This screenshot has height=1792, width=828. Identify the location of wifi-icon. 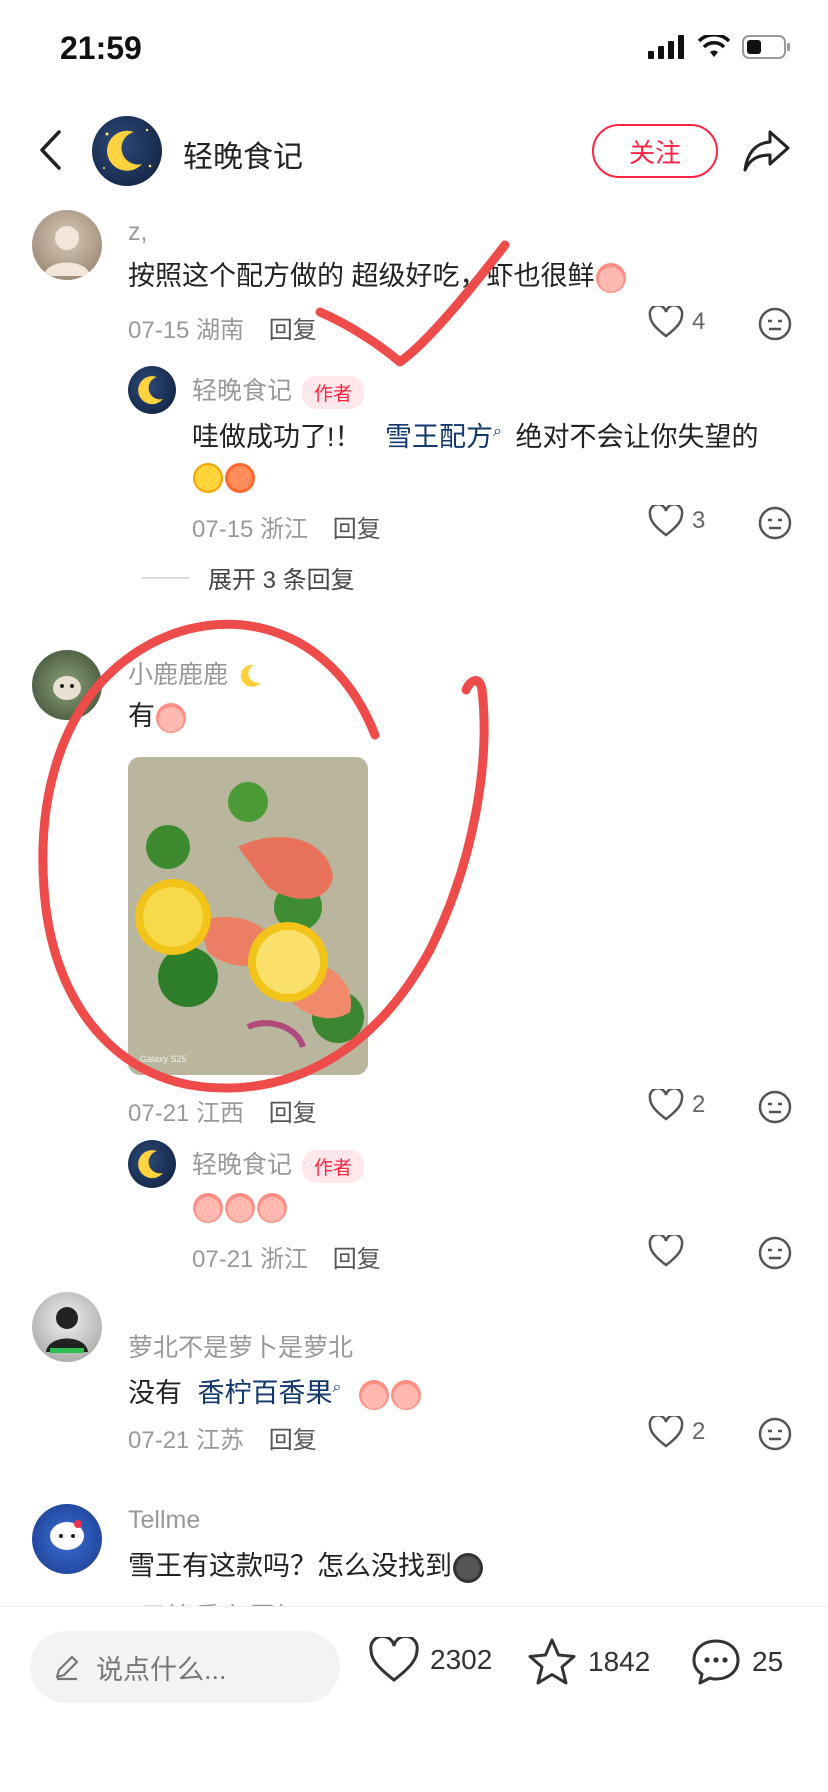
(714, 46).